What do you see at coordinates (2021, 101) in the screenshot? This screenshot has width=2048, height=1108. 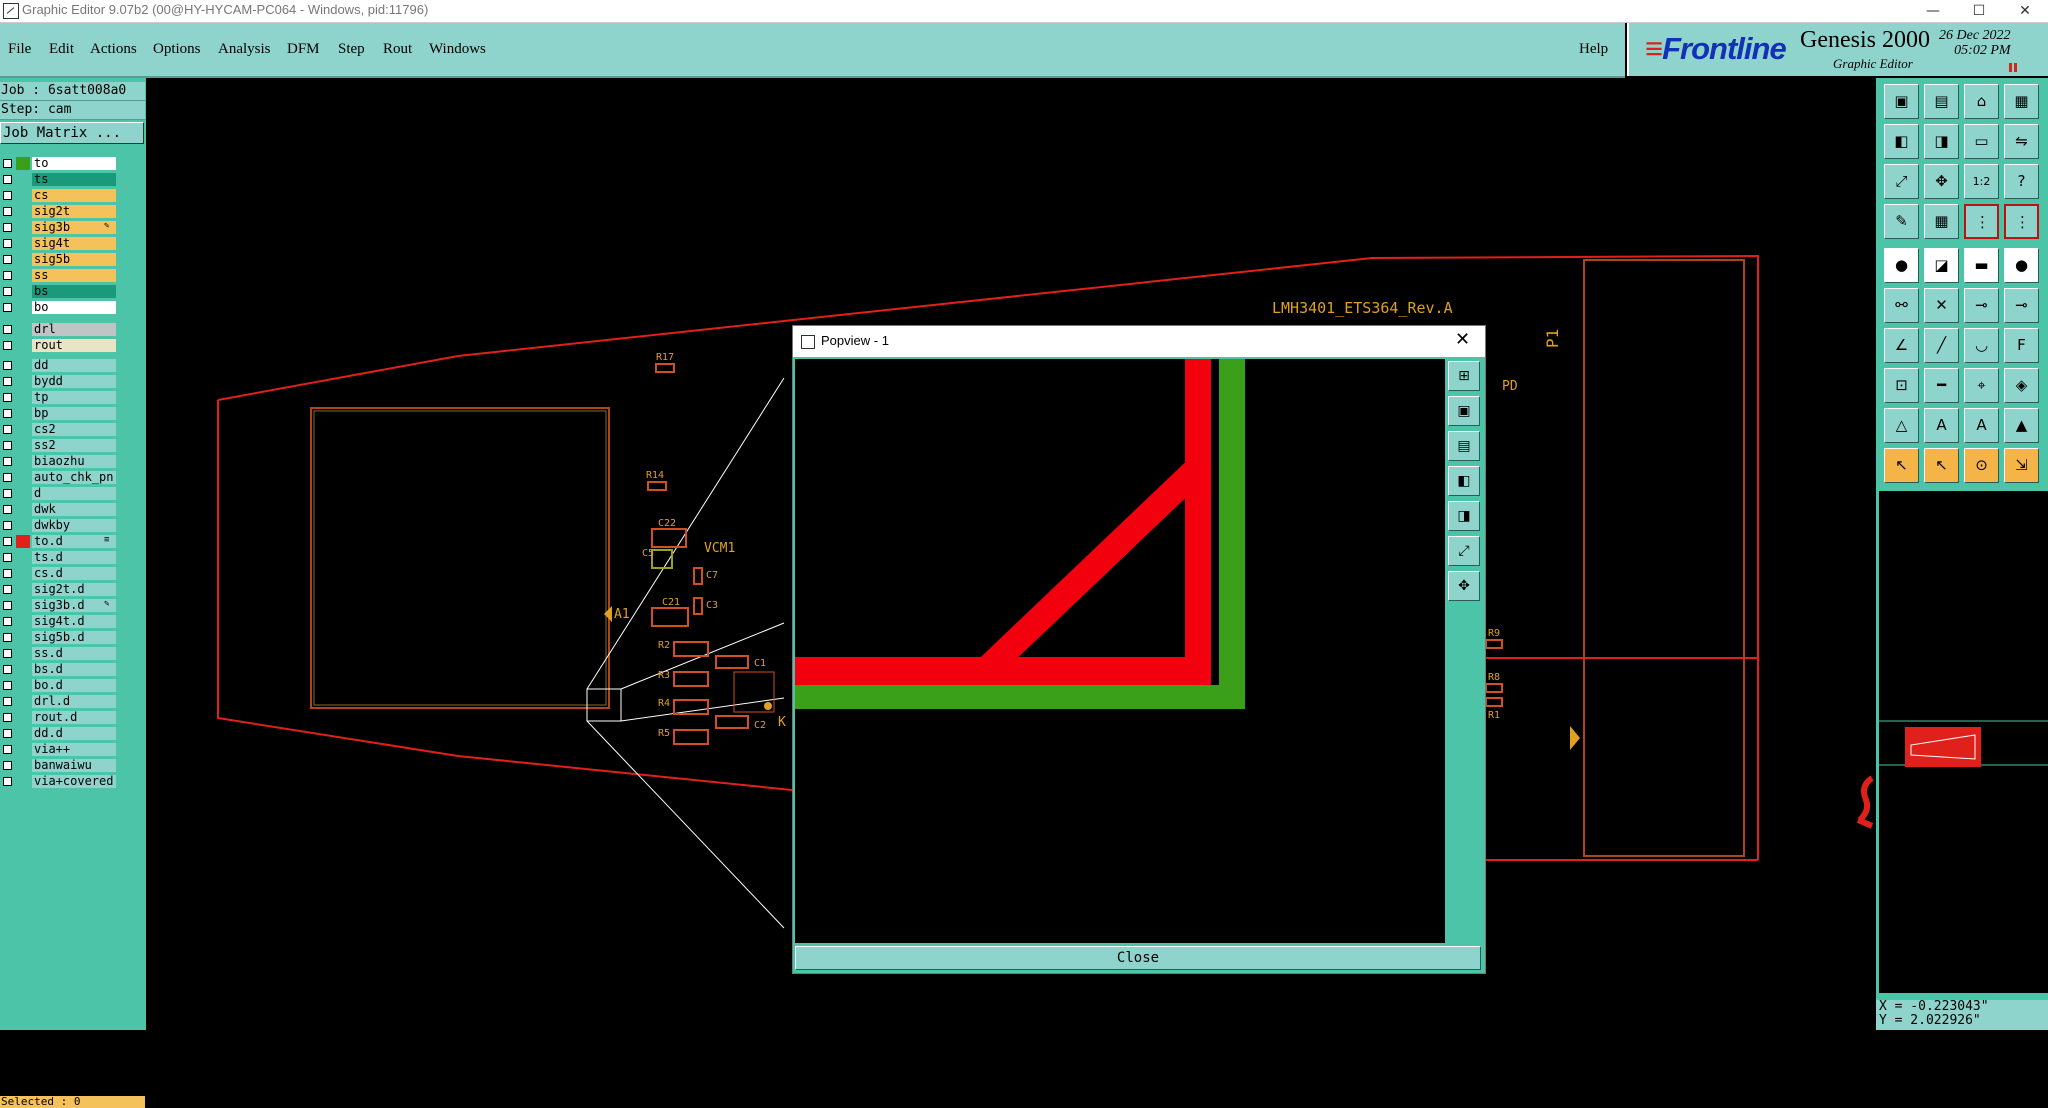 I see `window-icon: ▦` at bounding box center [2021, 101].